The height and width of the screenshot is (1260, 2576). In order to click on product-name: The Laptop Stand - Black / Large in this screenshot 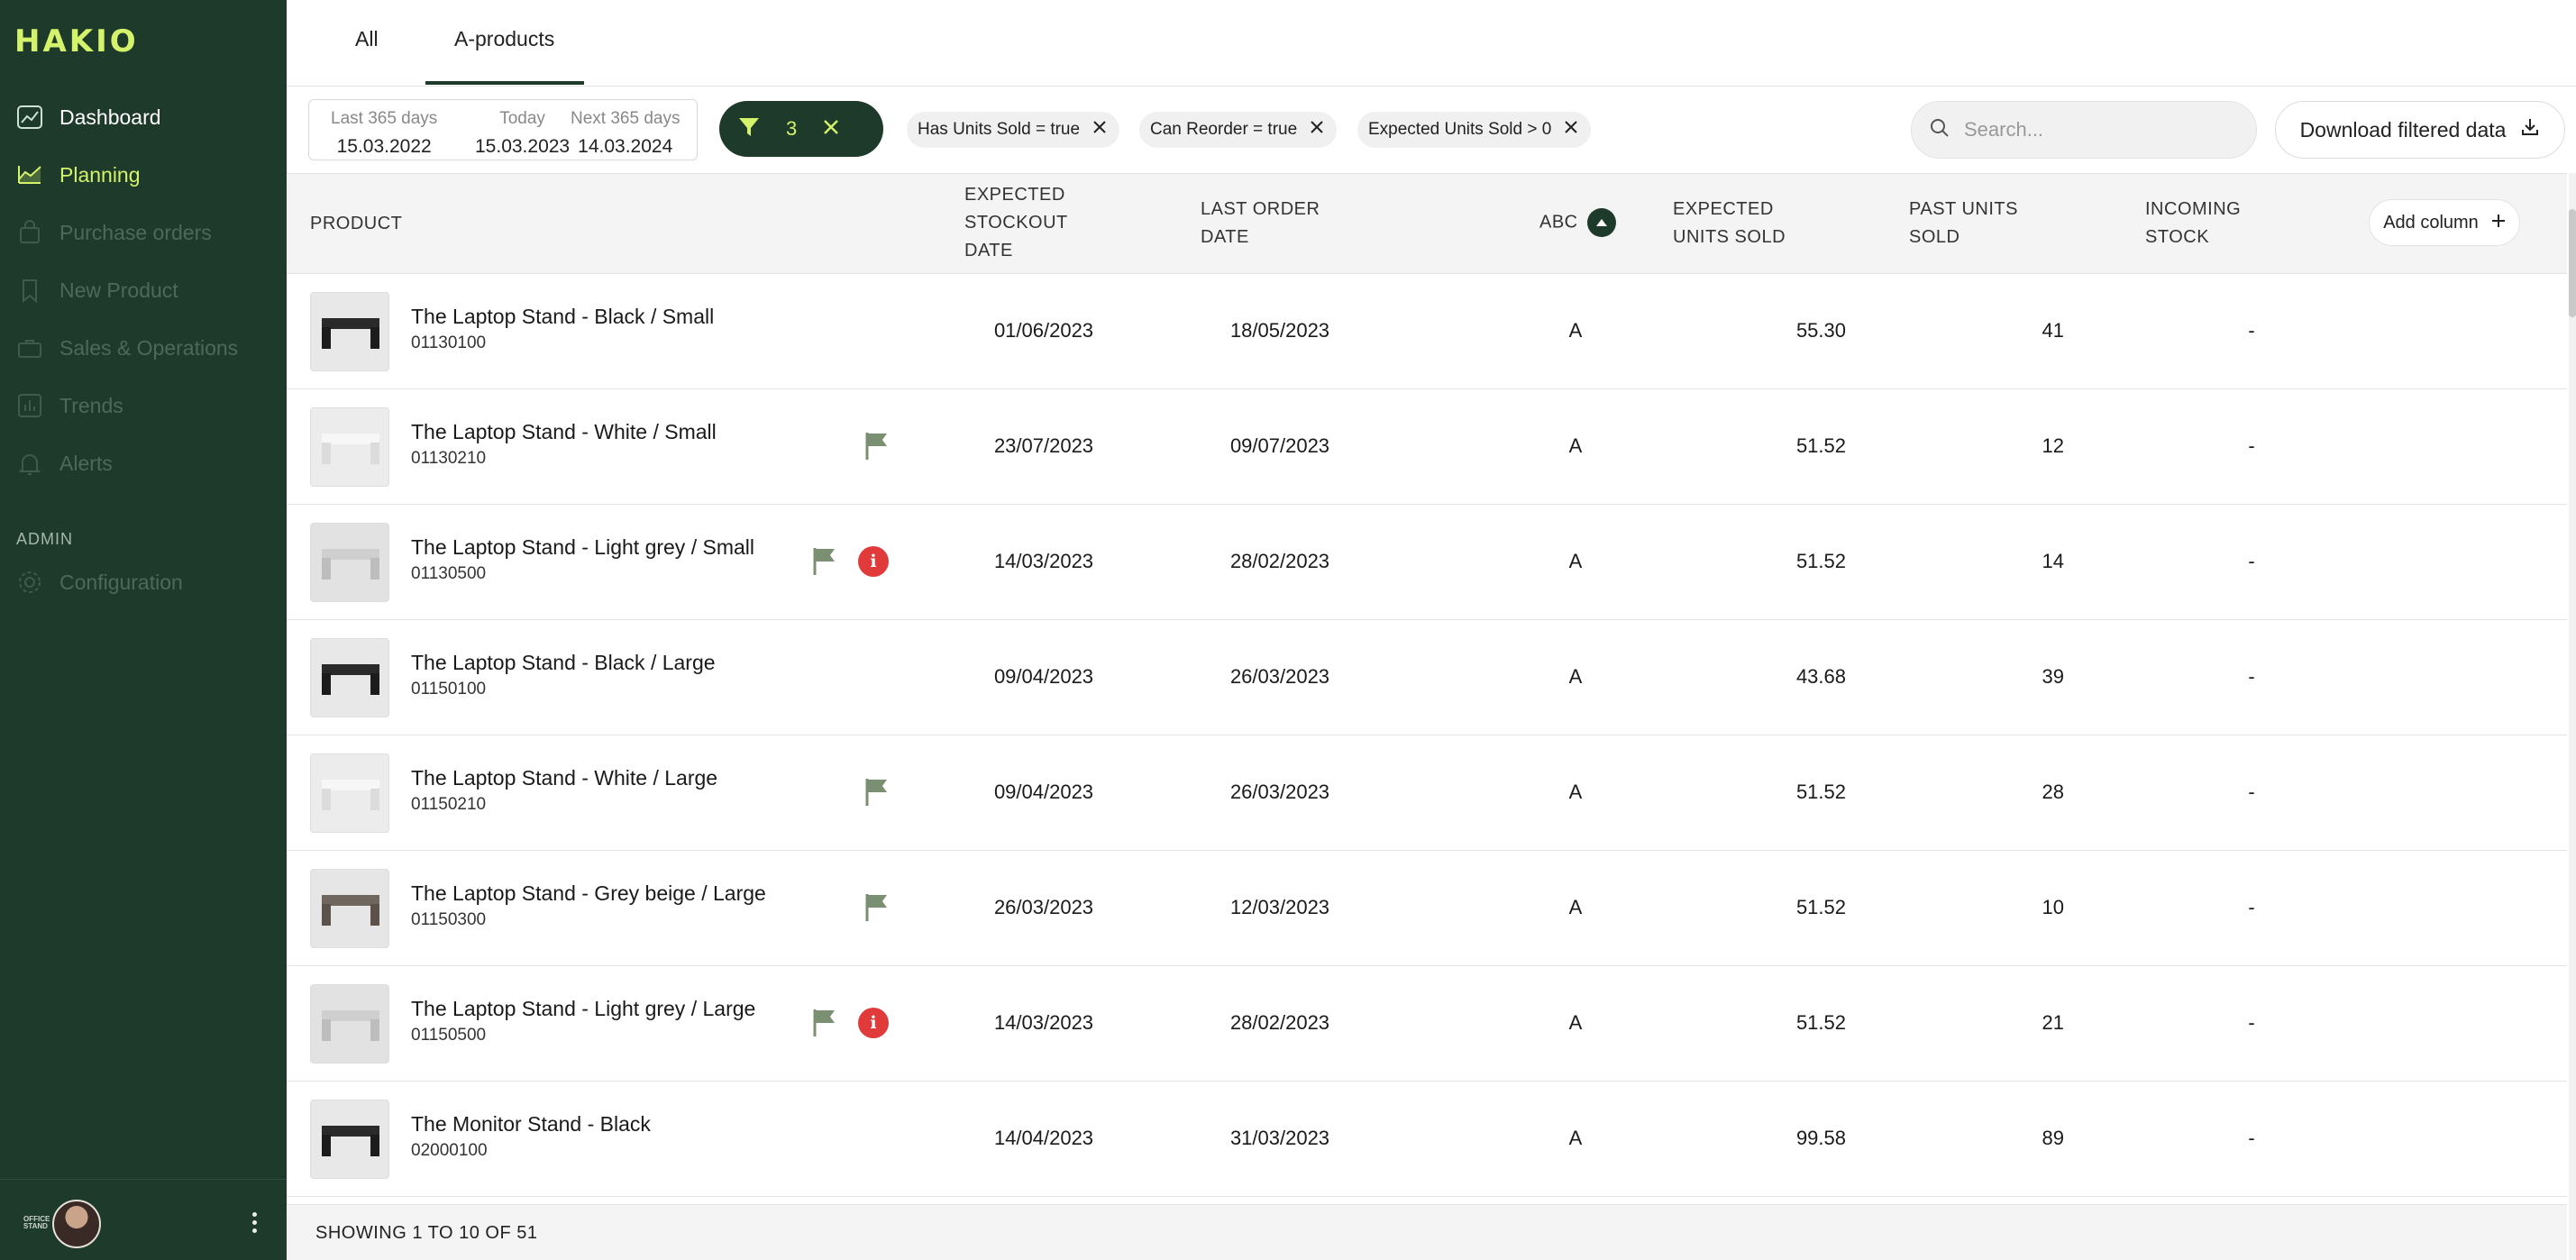, I will do `click(563, 663)`.